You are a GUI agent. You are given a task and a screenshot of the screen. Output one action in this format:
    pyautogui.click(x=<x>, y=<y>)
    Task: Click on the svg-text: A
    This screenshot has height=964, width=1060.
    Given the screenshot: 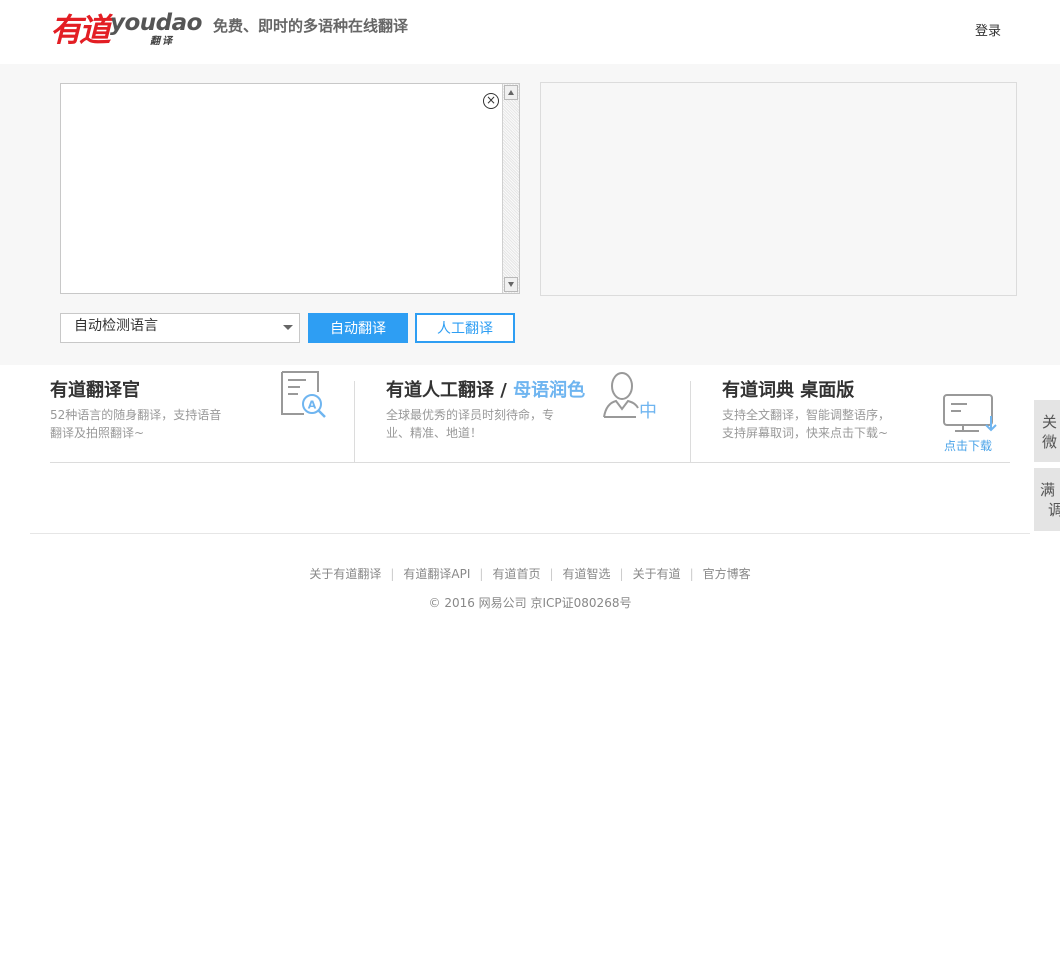 What is the action you would take?
    pyautogui.click(x=312, y=405)
    